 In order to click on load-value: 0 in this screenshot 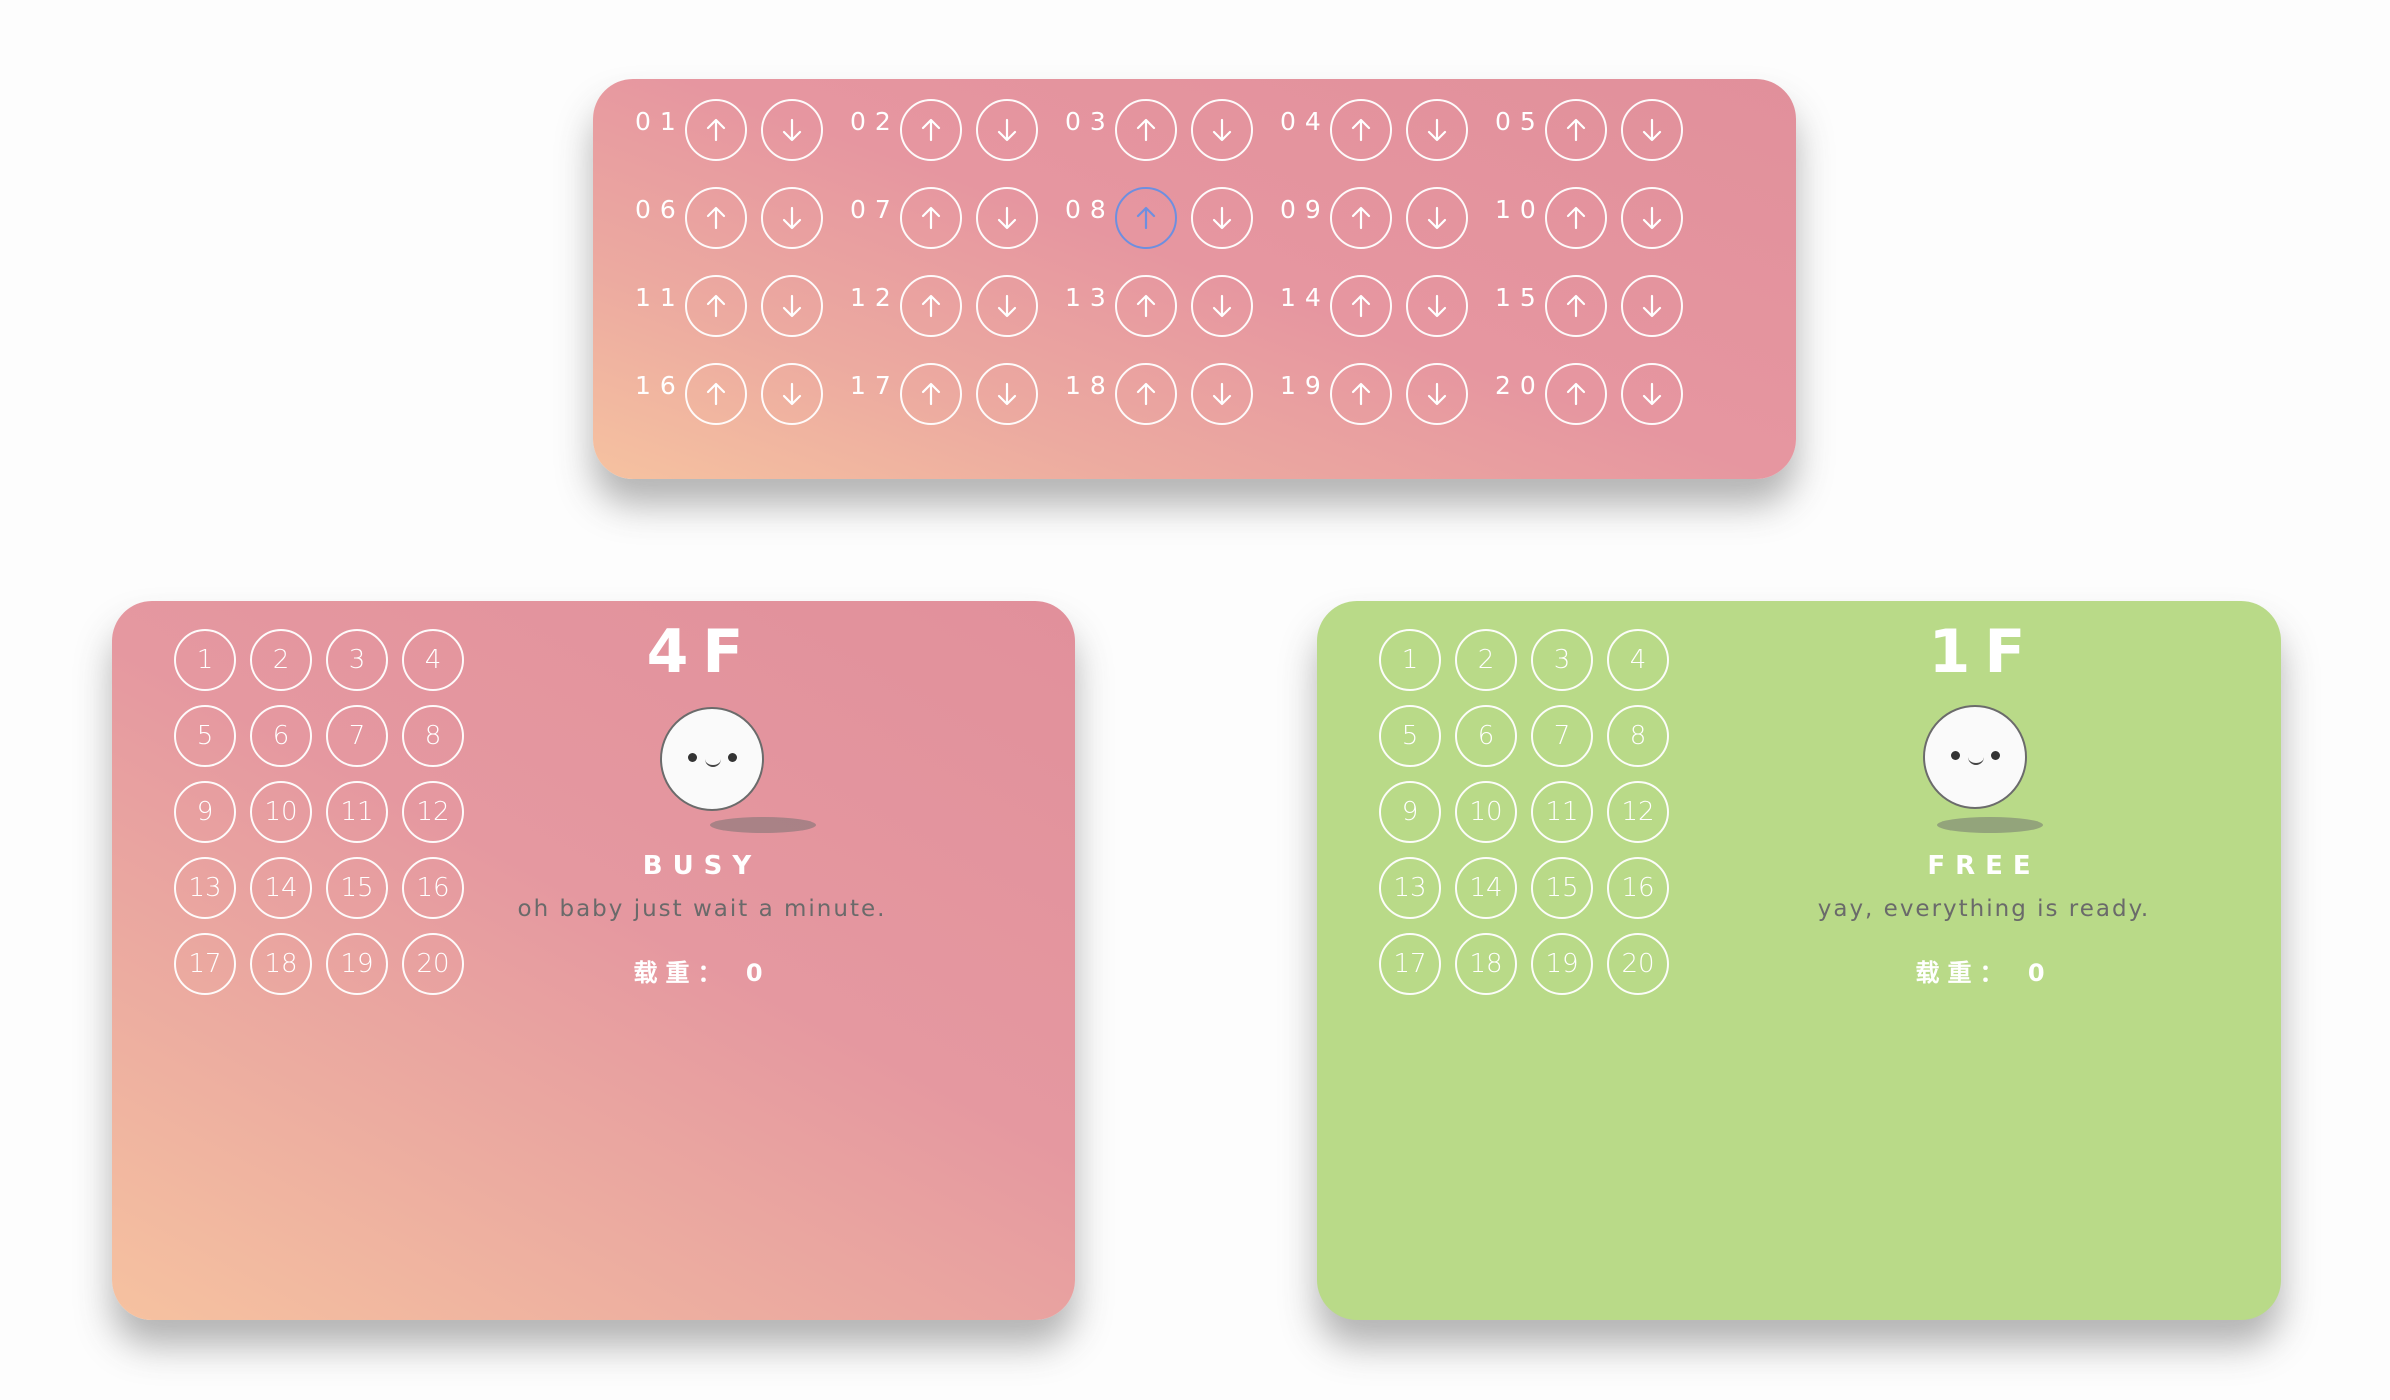, I will do `click(758, 973)`.